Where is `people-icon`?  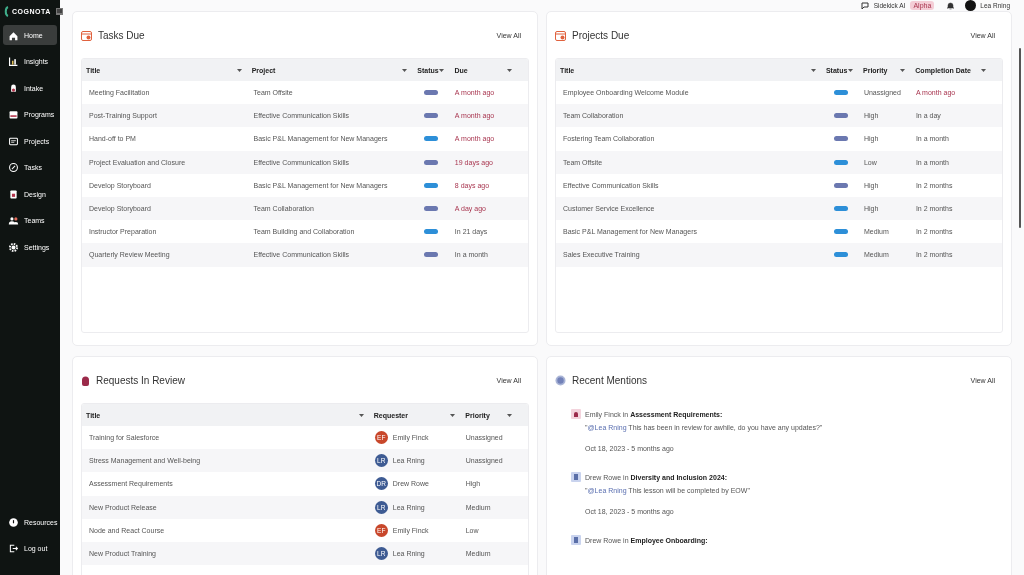
people-icon is located at coordinates (13, 220).